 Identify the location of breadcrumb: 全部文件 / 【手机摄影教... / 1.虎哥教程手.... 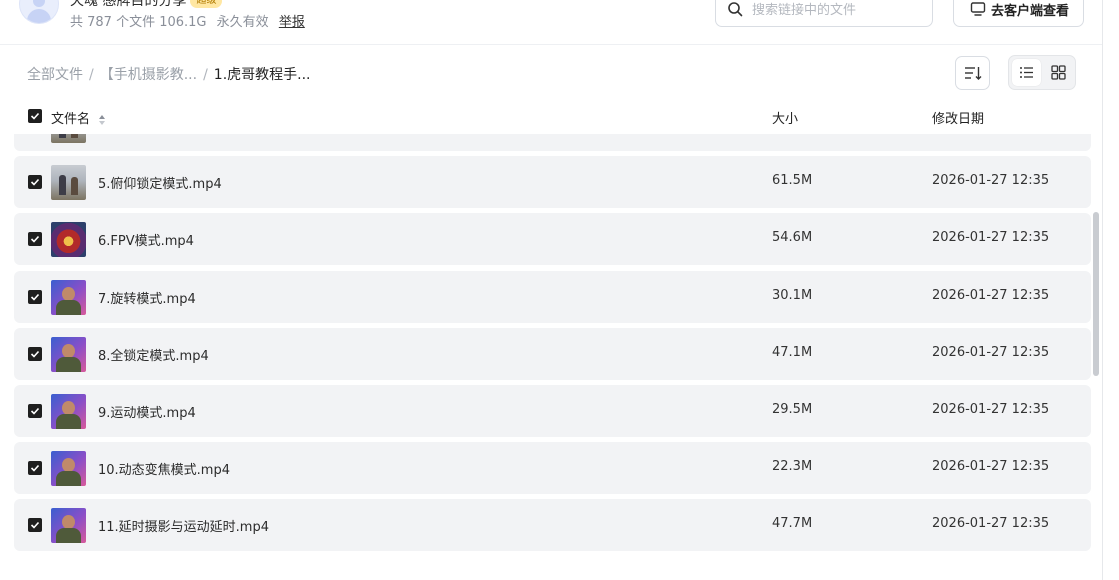
(169, 74).